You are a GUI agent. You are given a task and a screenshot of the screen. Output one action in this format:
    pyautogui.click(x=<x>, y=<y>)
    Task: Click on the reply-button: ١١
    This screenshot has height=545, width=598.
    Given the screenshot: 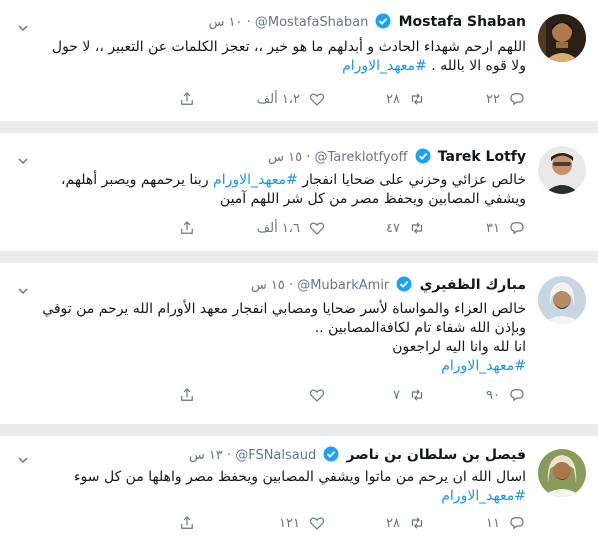 What is the action you would take?
    pyautogui.click(x=476, y=523)
    